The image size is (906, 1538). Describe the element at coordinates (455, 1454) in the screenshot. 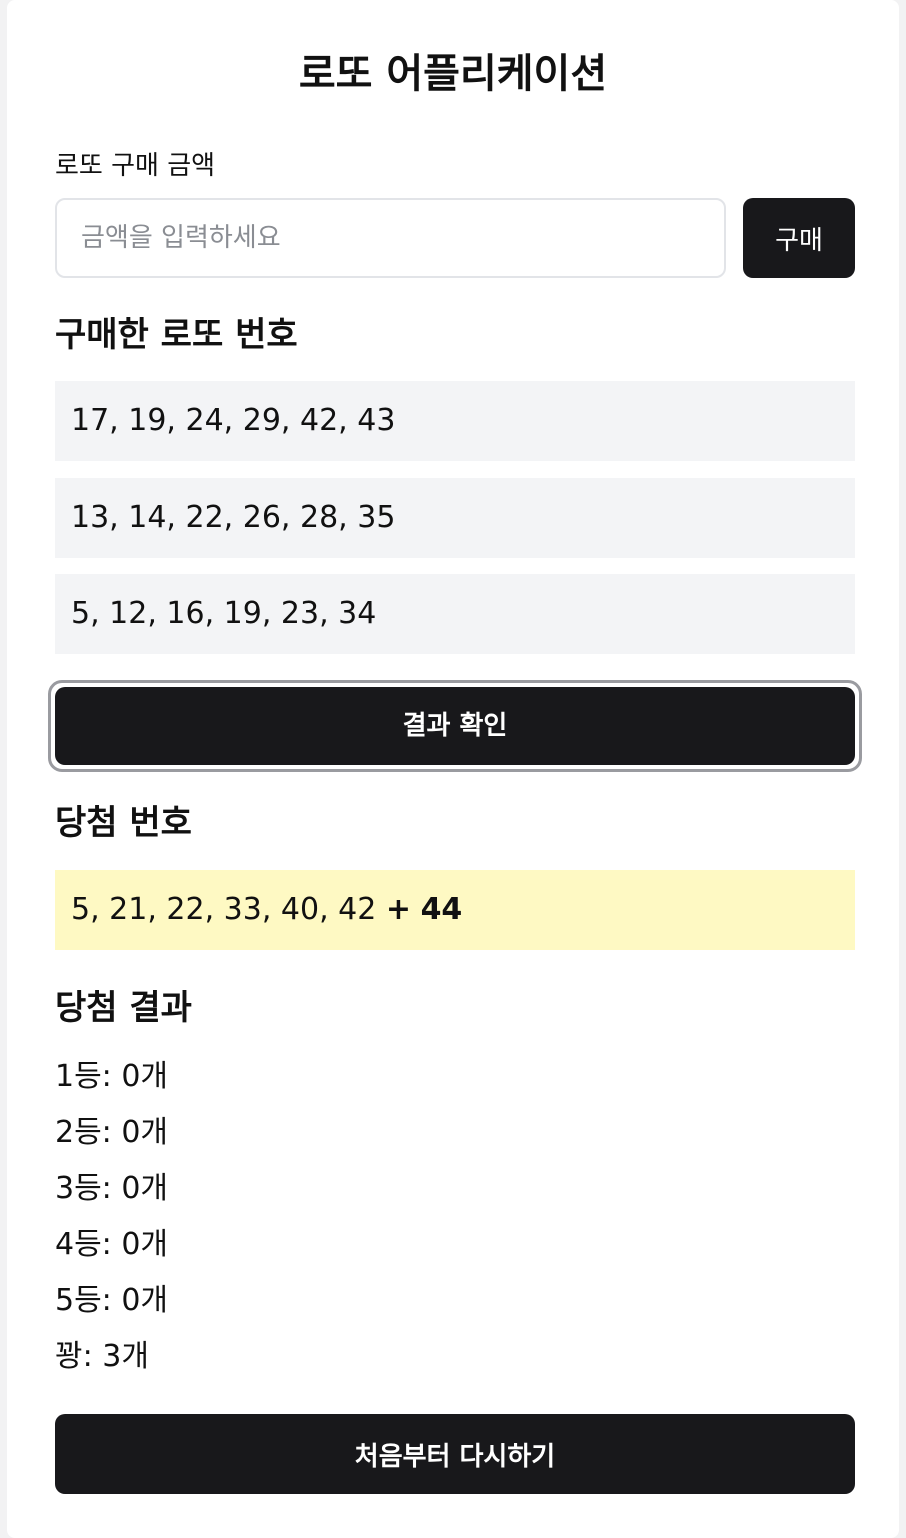

I see `restart-button: 처음부터 다시하기` at that location.